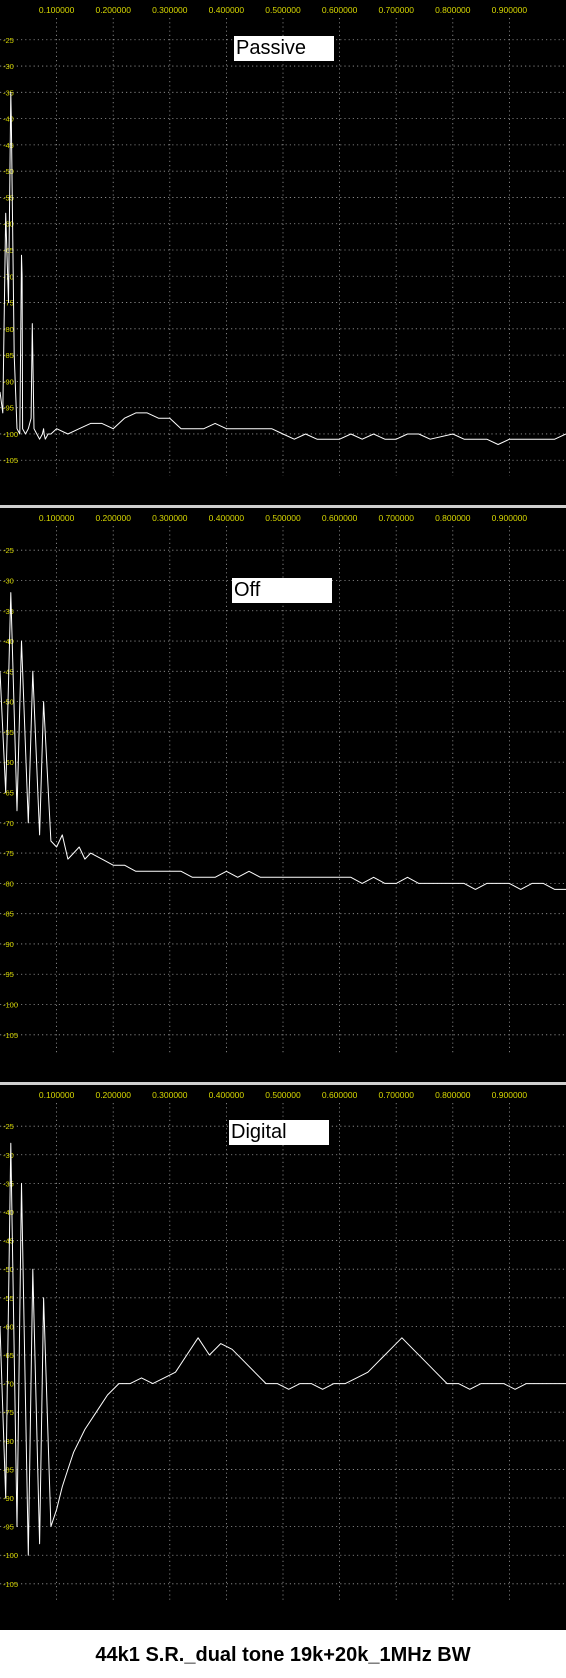 This screenshot has width=566, height=1678. I want to click on y-tick-label: -55, so click(8, 732).